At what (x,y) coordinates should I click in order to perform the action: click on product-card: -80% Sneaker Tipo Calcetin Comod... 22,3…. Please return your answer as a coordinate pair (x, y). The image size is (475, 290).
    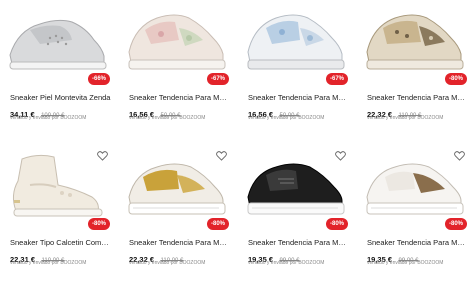
    Looking at the image, I should click on (57, 217).